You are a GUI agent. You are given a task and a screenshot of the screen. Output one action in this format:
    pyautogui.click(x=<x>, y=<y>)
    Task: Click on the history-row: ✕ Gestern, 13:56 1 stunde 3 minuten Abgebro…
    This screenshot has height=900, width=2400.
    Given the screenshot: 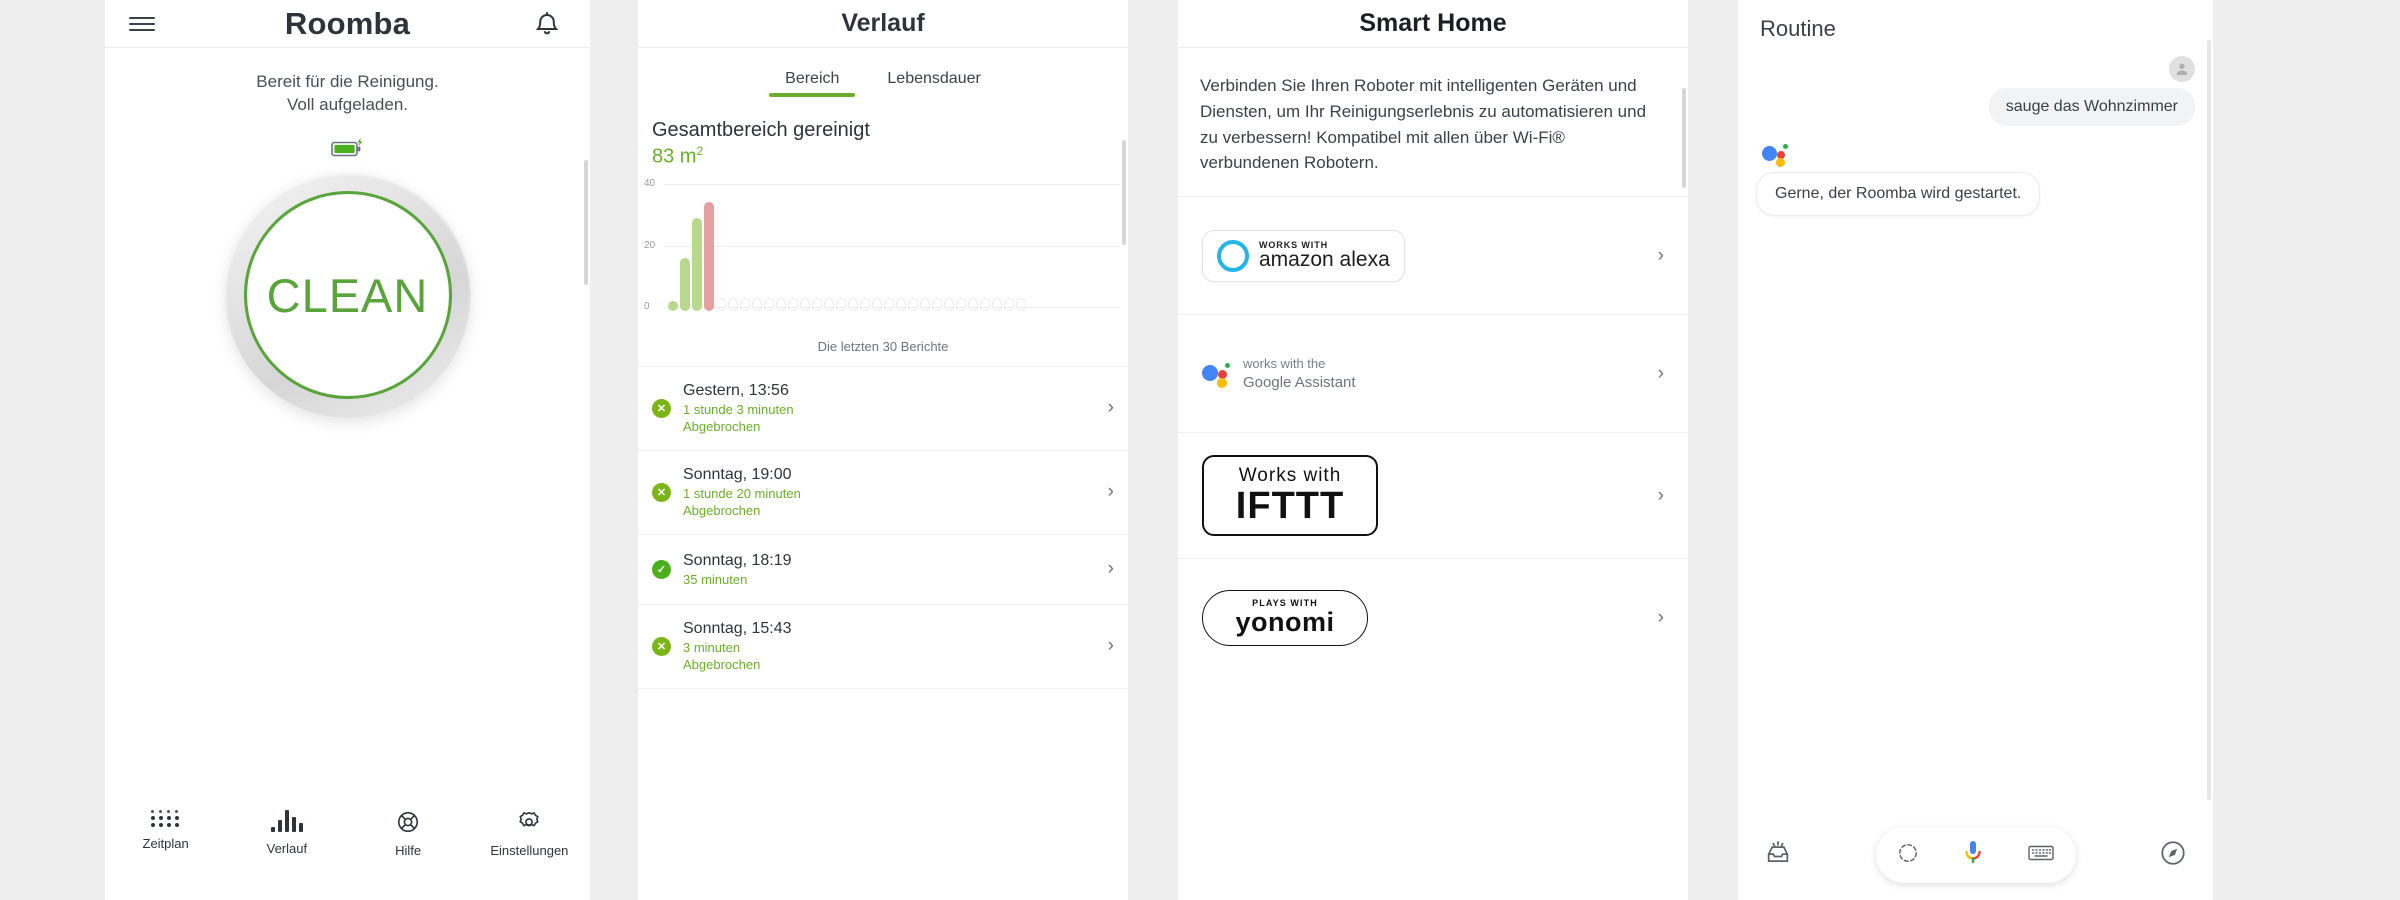 What is the action you would take?
    pyautogui.click(x=883, y=409)
    